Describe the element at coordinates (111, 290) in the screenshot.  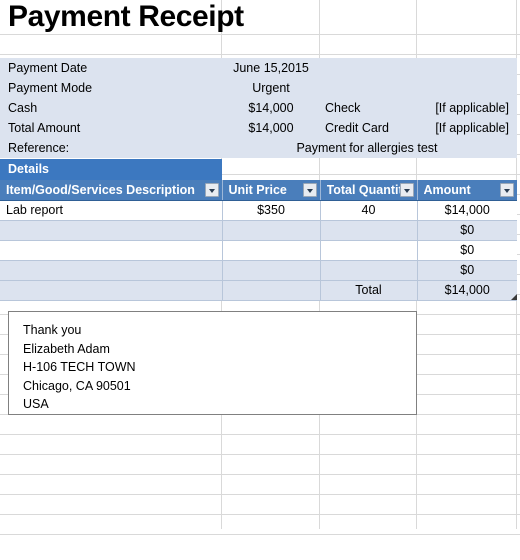
I see `total-row-description` at that location.